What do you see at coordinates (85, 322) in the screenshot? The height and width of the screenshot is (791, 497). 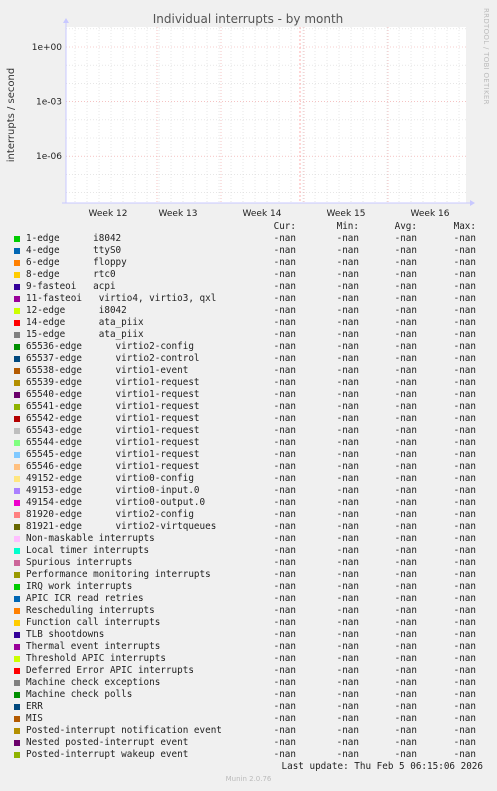 I see `series-name: 14-edge ata_piix` at bounding box center [85, 322].